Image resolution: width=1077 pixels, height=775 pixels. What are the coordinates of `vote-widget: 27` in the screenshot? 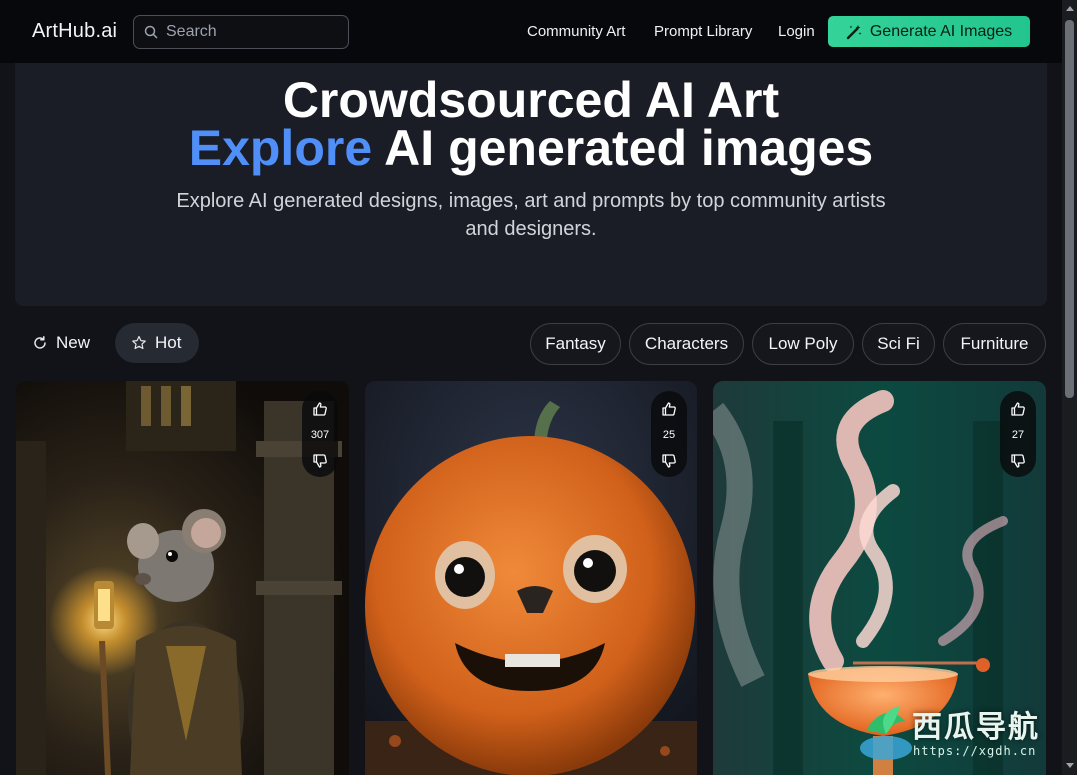 It's located at (1018, 434).